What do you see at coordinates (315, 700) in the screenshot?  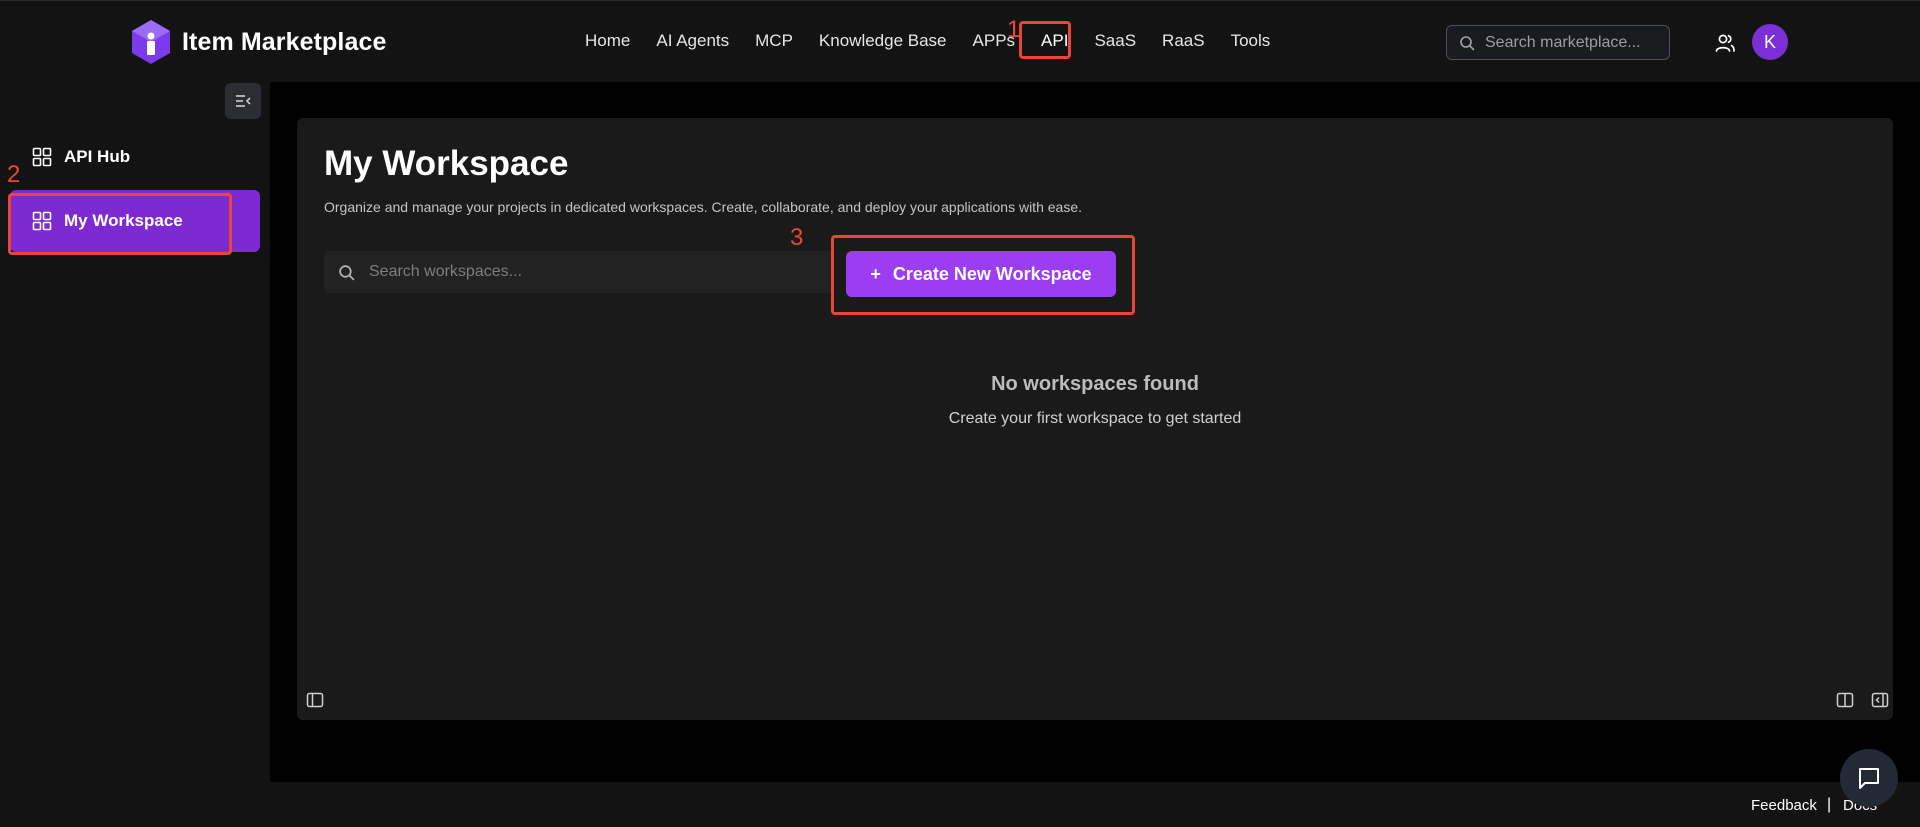 I see `sidebar-panel-icon` at bounding box center [315, 700].